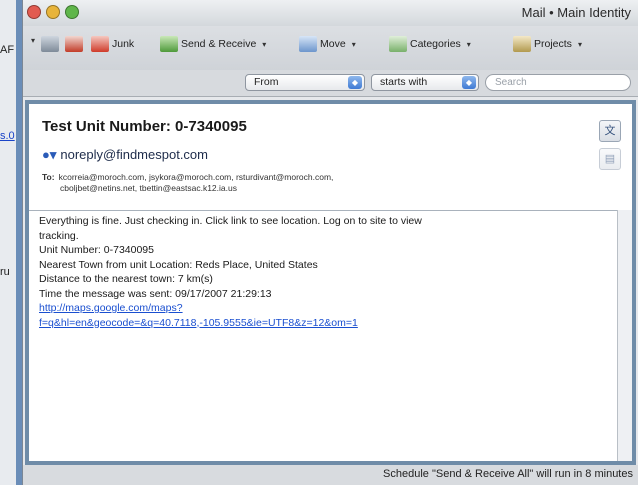 Image resolution: width=638 pixels, height=485 pixels. What do you see at coordinates (308, 44) in the screenshot?
I see `folder-icon` at bounding box center [308, 44].